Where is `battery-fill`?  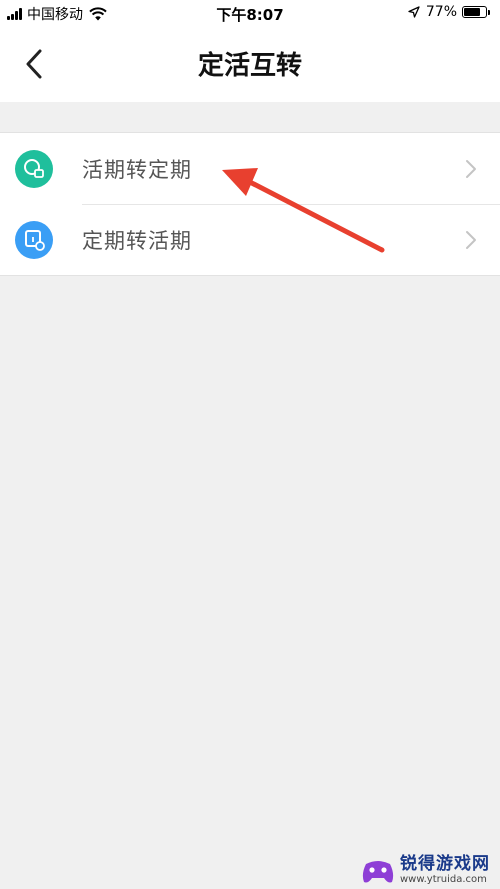 battery-fill is located at coordinates (472, 12).